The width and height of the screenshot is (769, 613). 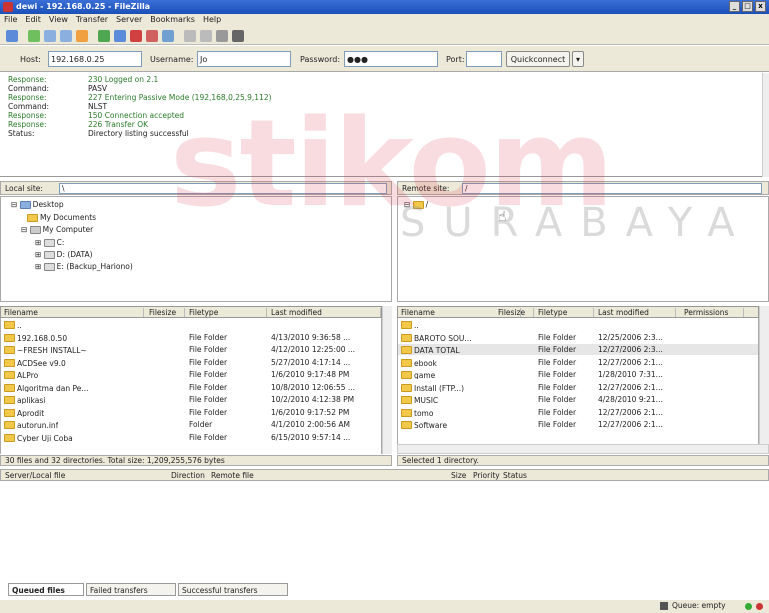 What do you see at coordinates (191, 424) in the screenshot?
I see `file-row: autorun.inf Folder 4/1/2010 2:00:56 AM` at bounding box center [191, 424].